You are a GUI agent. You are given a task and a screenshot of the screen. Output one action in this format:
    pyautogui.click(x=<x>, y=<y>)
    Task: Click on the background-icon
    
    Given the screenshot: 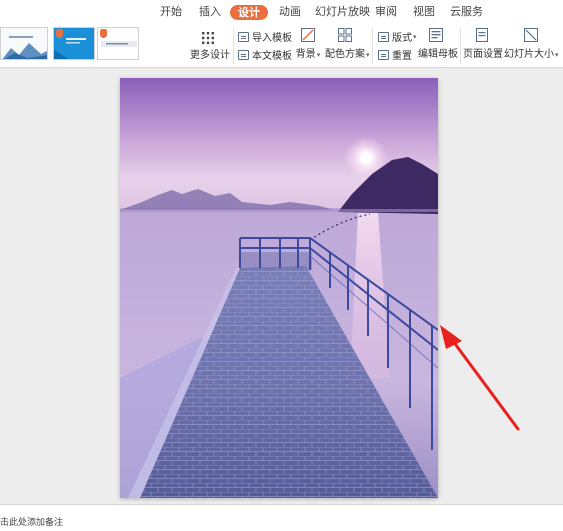 What is the action you would take?
    pyautogui.click(x=308, y=35)
    